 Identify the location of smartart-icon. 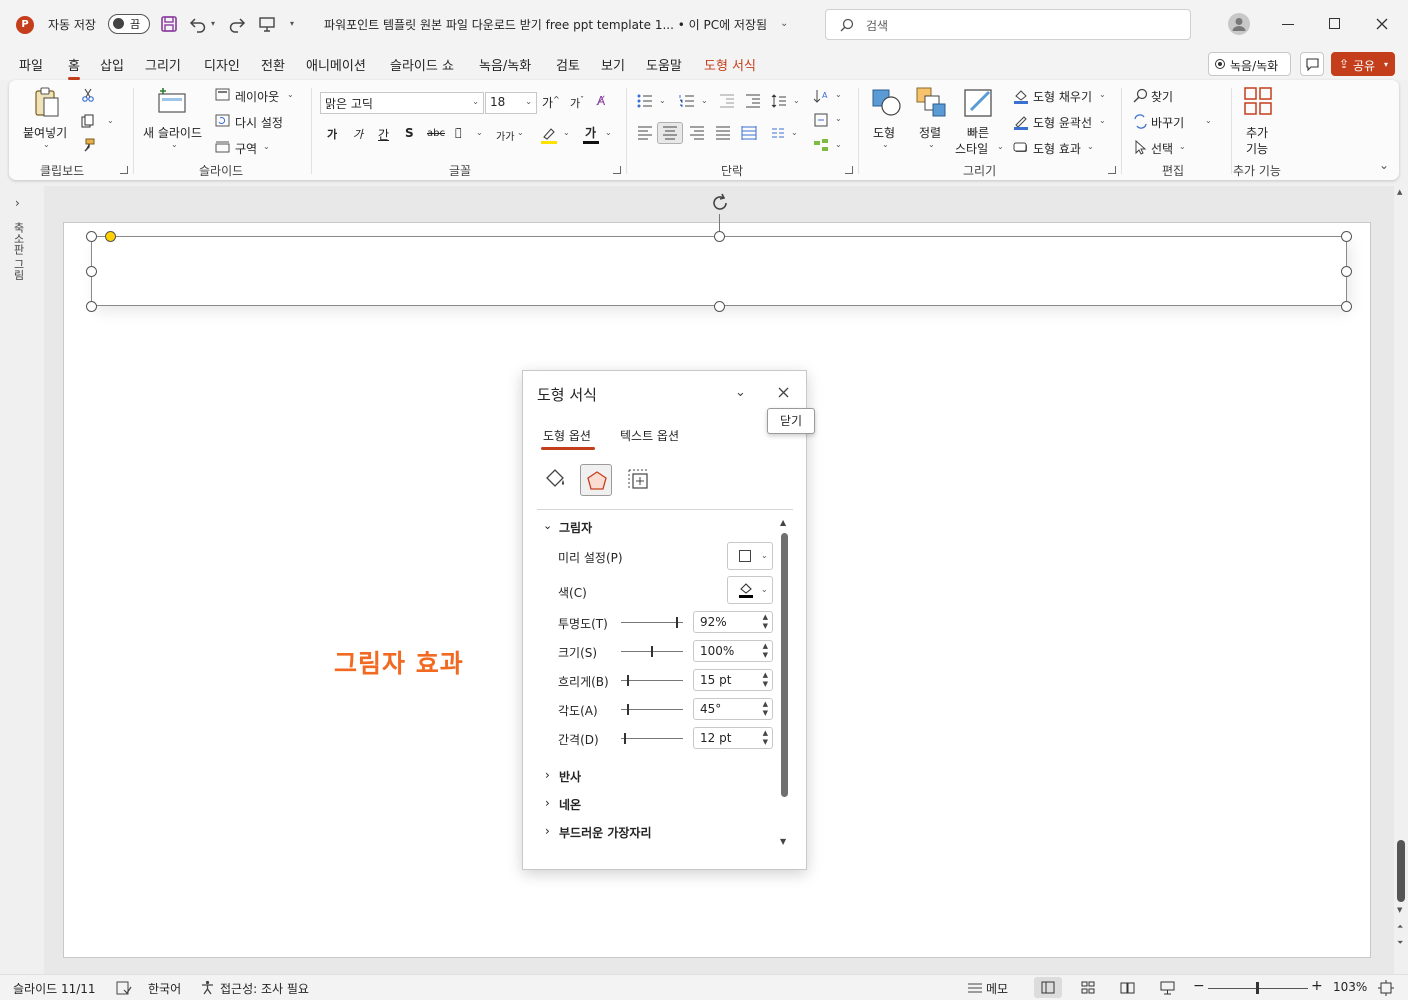
(821, 146).